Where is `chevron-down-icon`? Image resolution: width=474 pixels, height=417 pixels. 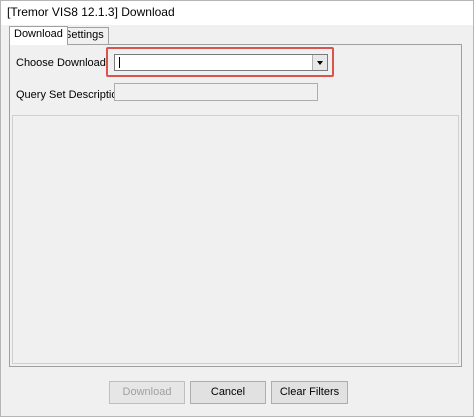 chevron-down-icon is located at coordinates (320, 63).